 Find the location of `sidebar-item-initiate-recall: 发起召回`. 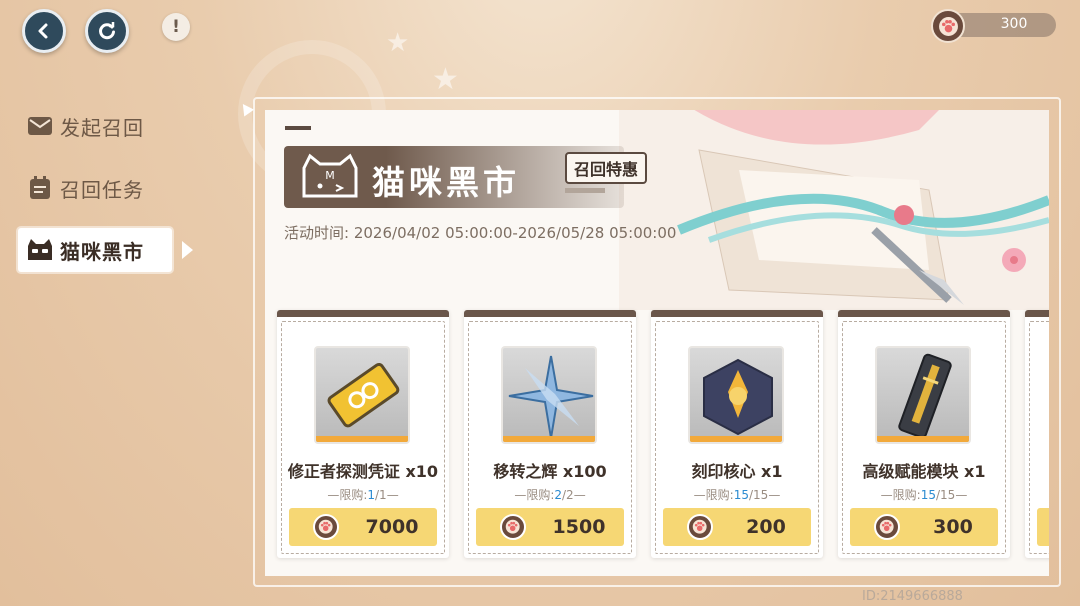

sidebar-item-initiate-recall: 发起召回 is located at coordinates (95, 126).